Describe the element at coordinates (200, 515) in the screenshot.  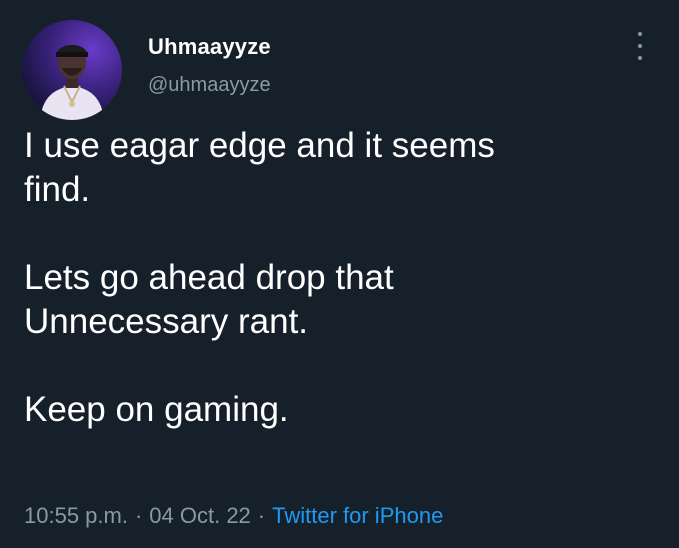
I see `tweet-date: 04 Oct. 22` at that location.